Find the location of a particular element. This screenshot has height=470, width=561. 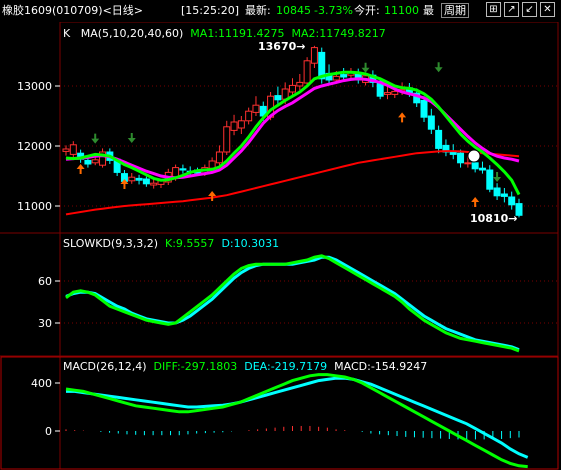

high-label-truncated: 最 is located at coordinates (428, 10).